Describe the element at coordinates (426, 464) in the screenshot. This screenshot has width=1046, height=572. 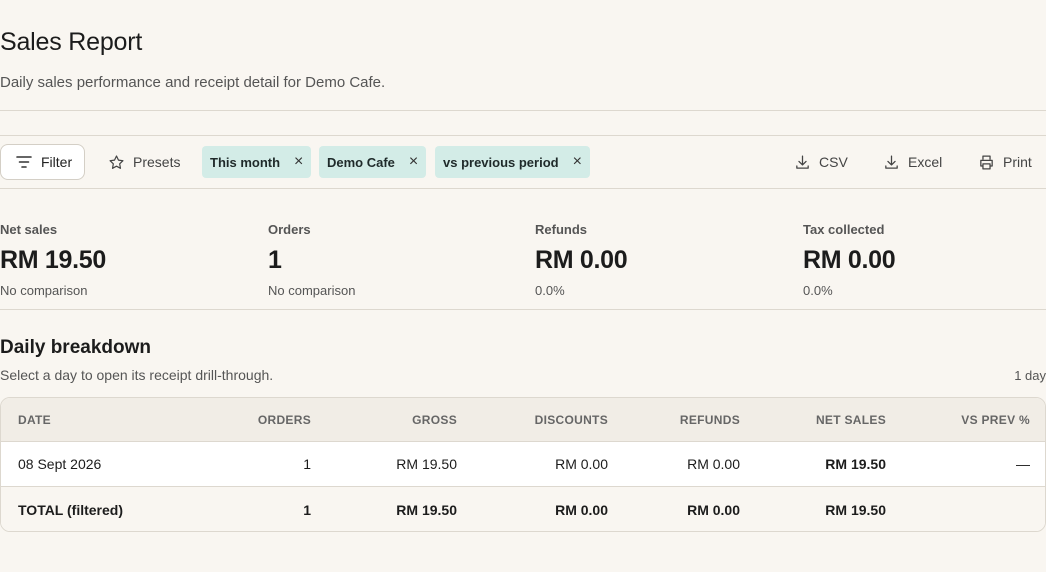
I see `cell-gross: RM 19.50` at that location.